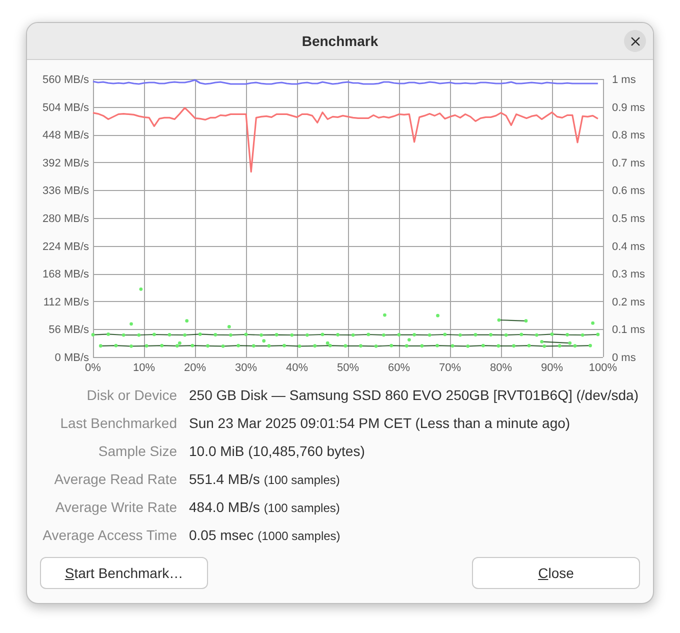 Image resolution: width=680 pixels, height=633 pixels. I want to click on axis-label: 0.1 ms, so click(629, 330).